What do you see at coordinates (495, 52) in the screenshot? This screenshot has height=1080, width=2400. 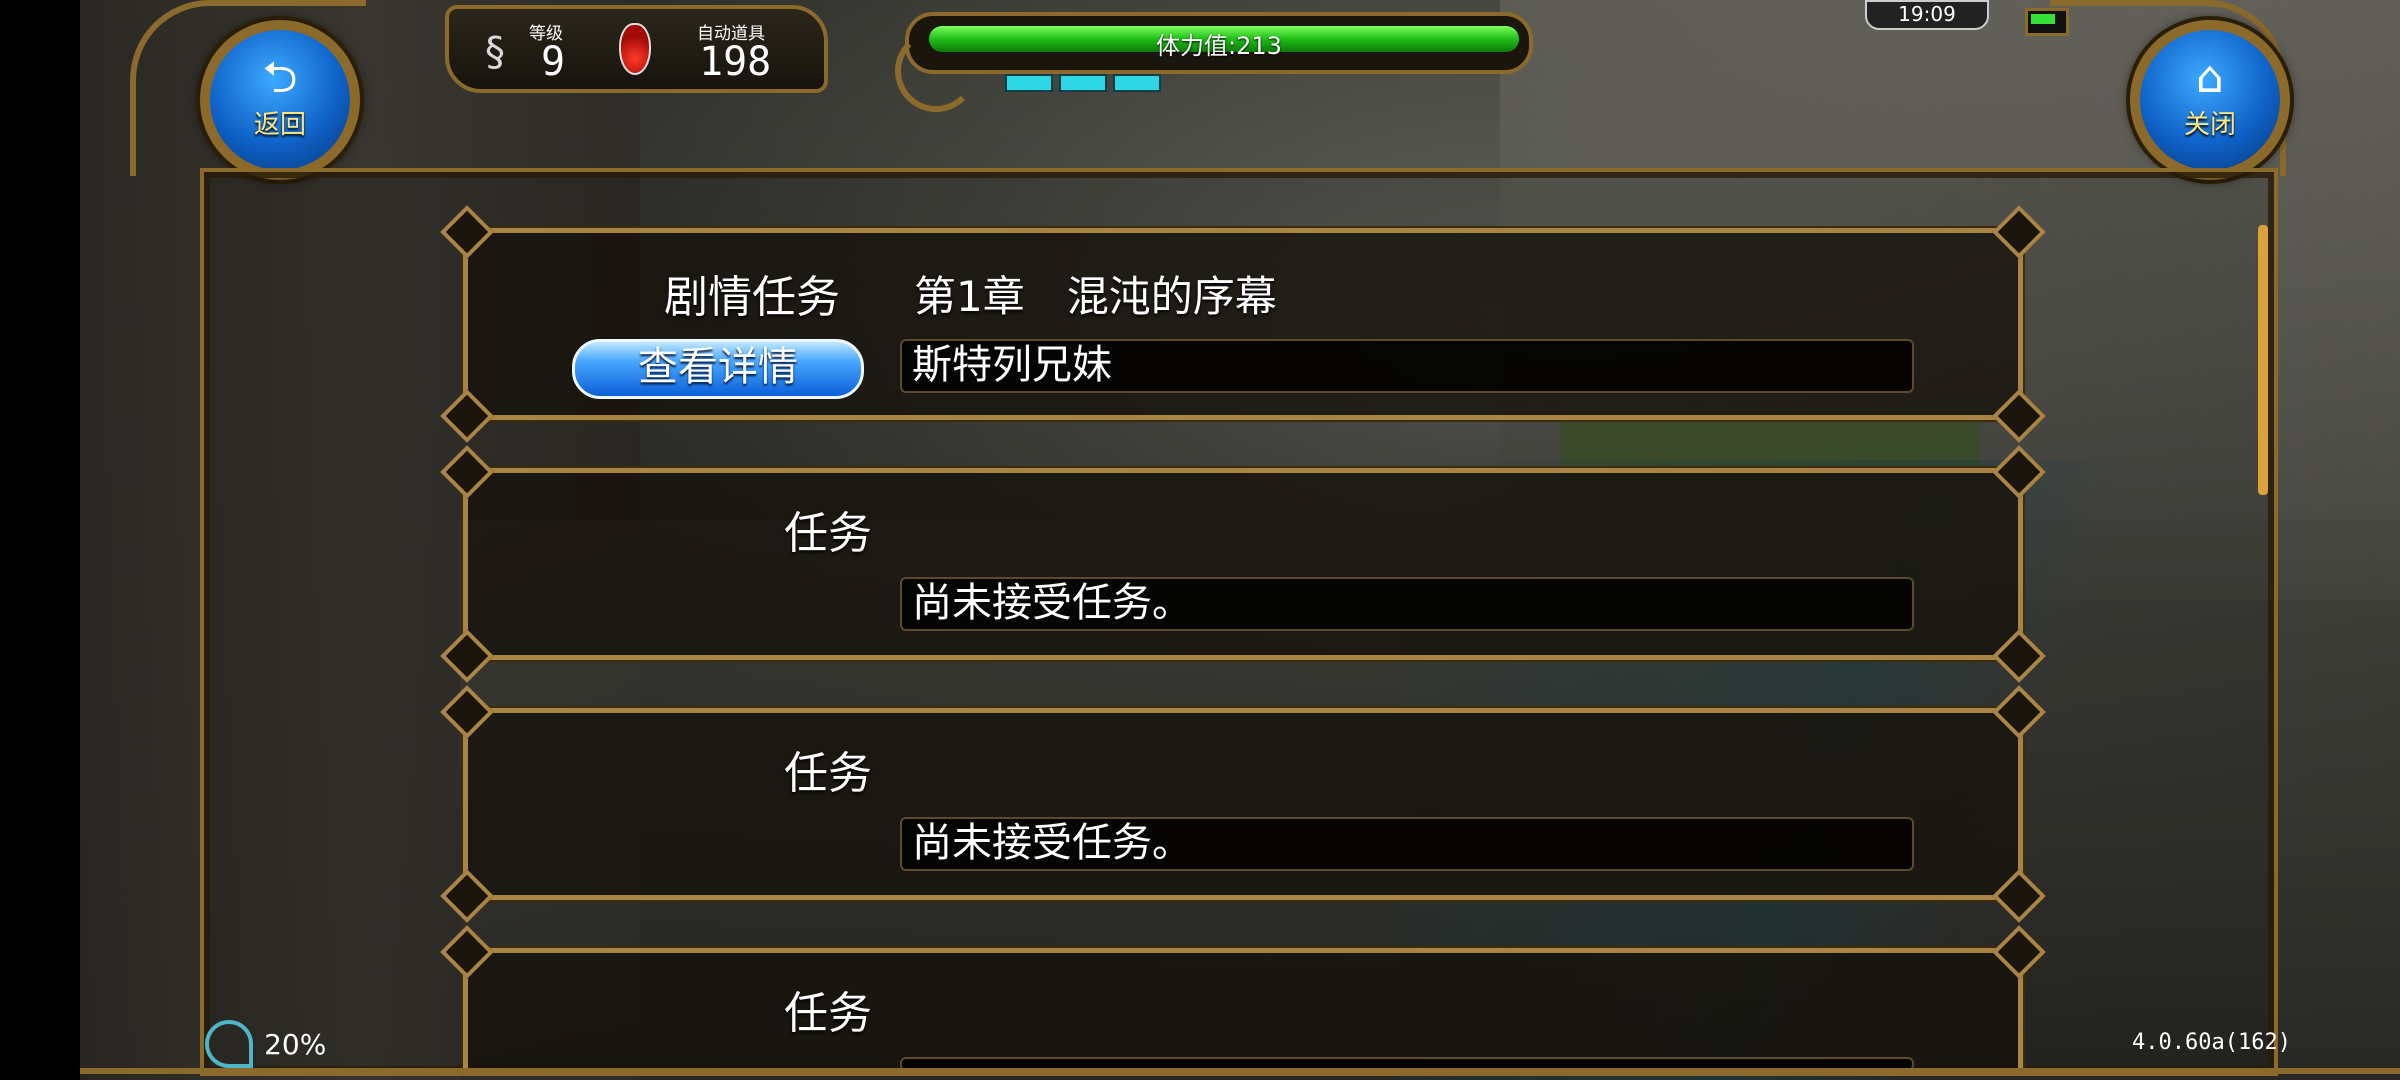 I see `level-icon: §` at bounding box center [495, 52].